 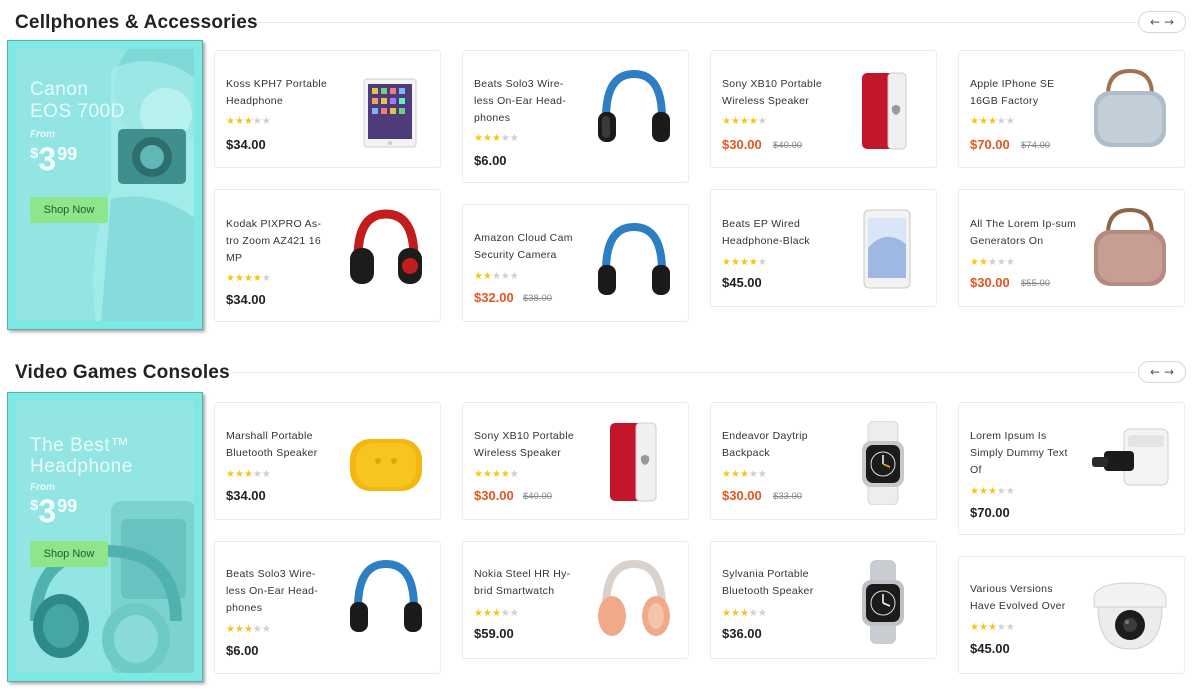 What do you see at coordinates (59, 89) in the screenshot?
I see `banner-title-line1: Canon` at bounding box center [59, 89].